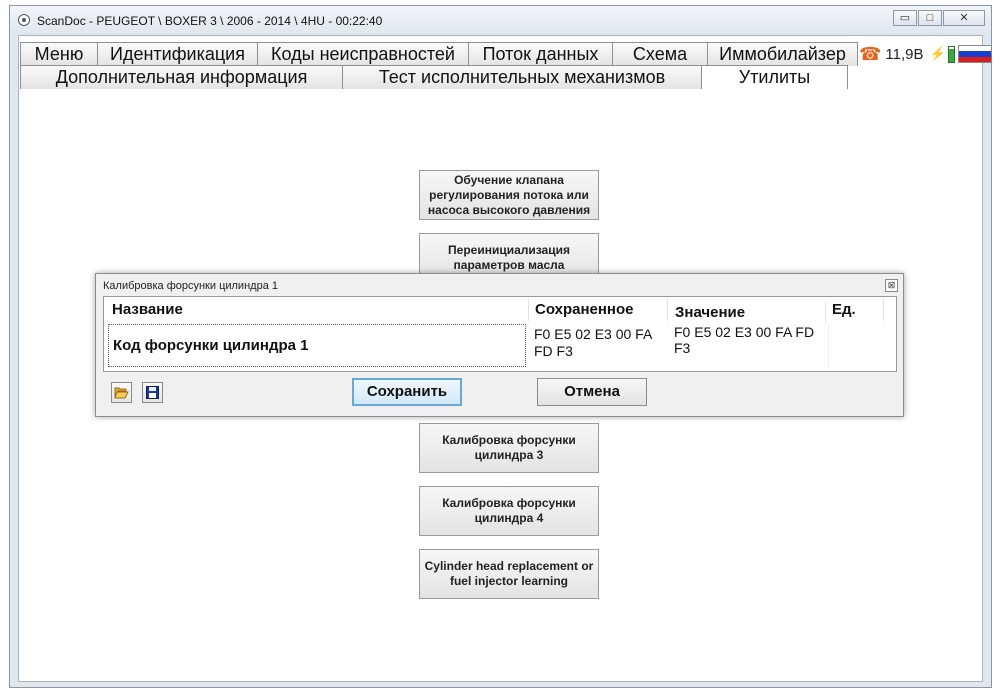 Image resolution: width=1000 pixels, height=696 pixels. Describe the element at coordinates (747, 313) in the screenshot. I see `column-header-value: Значение` at that location.